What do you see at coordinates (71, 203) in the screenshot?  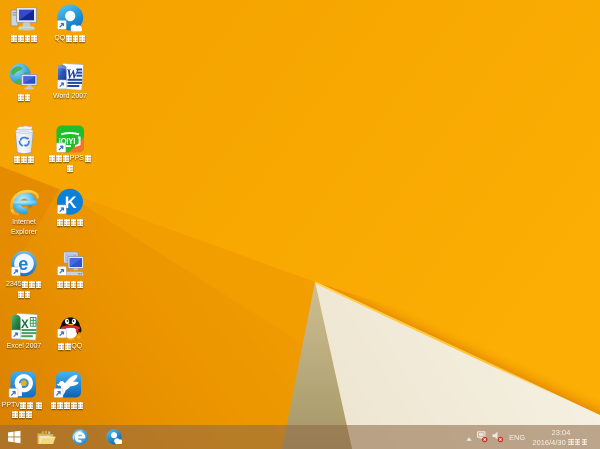 I see `svg-text: K` at bounding box center [71, 203].